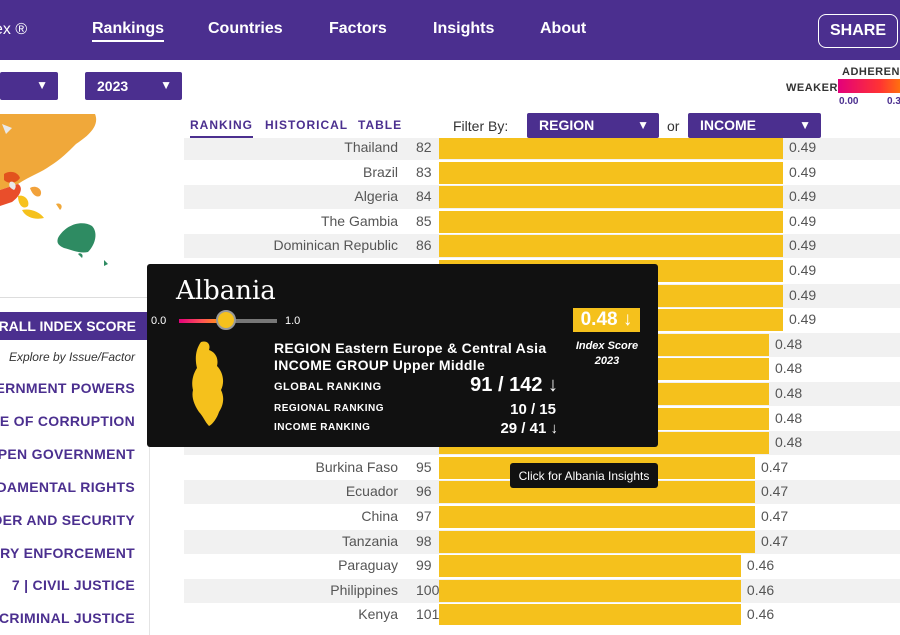 The height and width of the screenshot is (635, 900). I want to click on table-row: The Gambia 85 0.49, so click(542, 222).